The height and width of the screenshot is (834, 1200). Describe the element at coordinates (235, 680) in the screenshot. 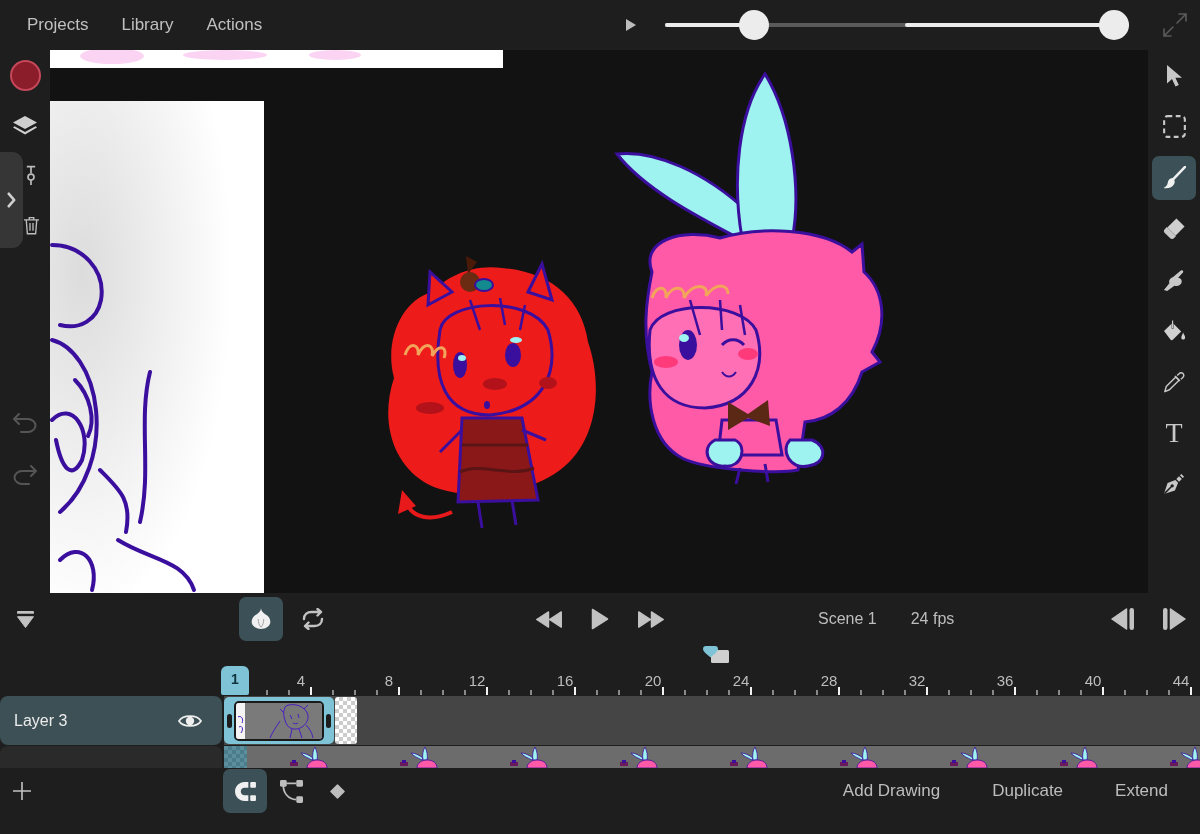

I see `current-frame-tab: 1` at that location.